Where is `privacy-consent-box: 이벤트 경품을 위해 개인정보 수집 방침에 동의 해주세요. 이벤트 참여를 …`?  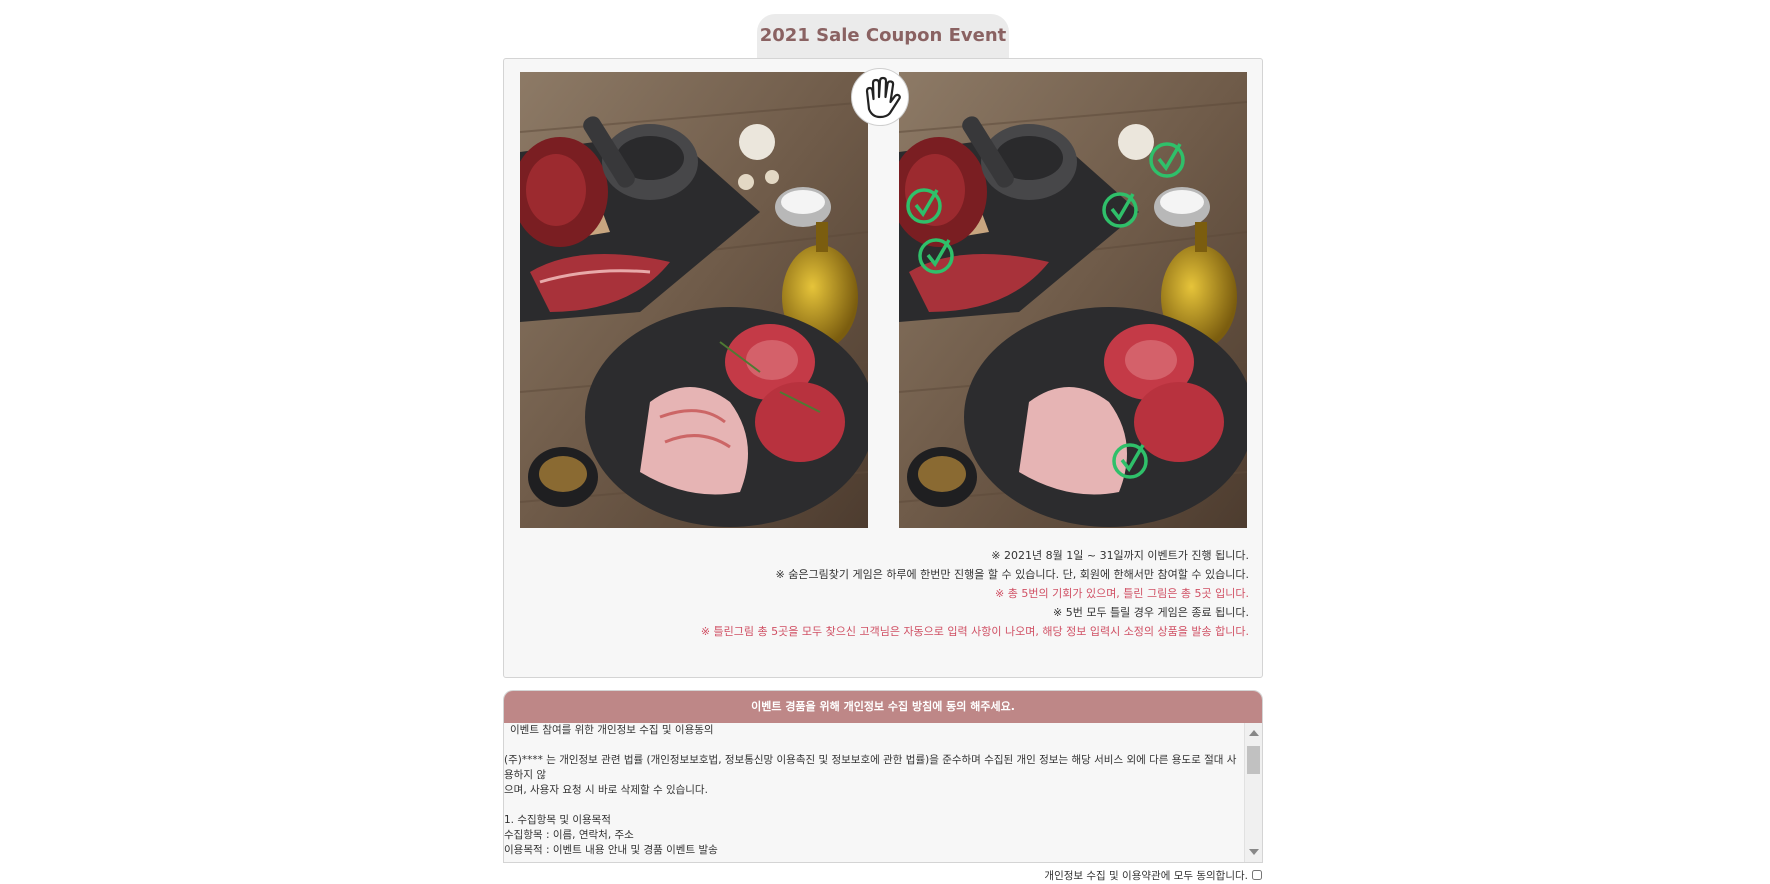
privacy-consent-box: 이벤트 경품을 위해 개인정보 수집 방침에 동의 해주세요. 이벤트 참여를 … is located at coordinates (883, 776).